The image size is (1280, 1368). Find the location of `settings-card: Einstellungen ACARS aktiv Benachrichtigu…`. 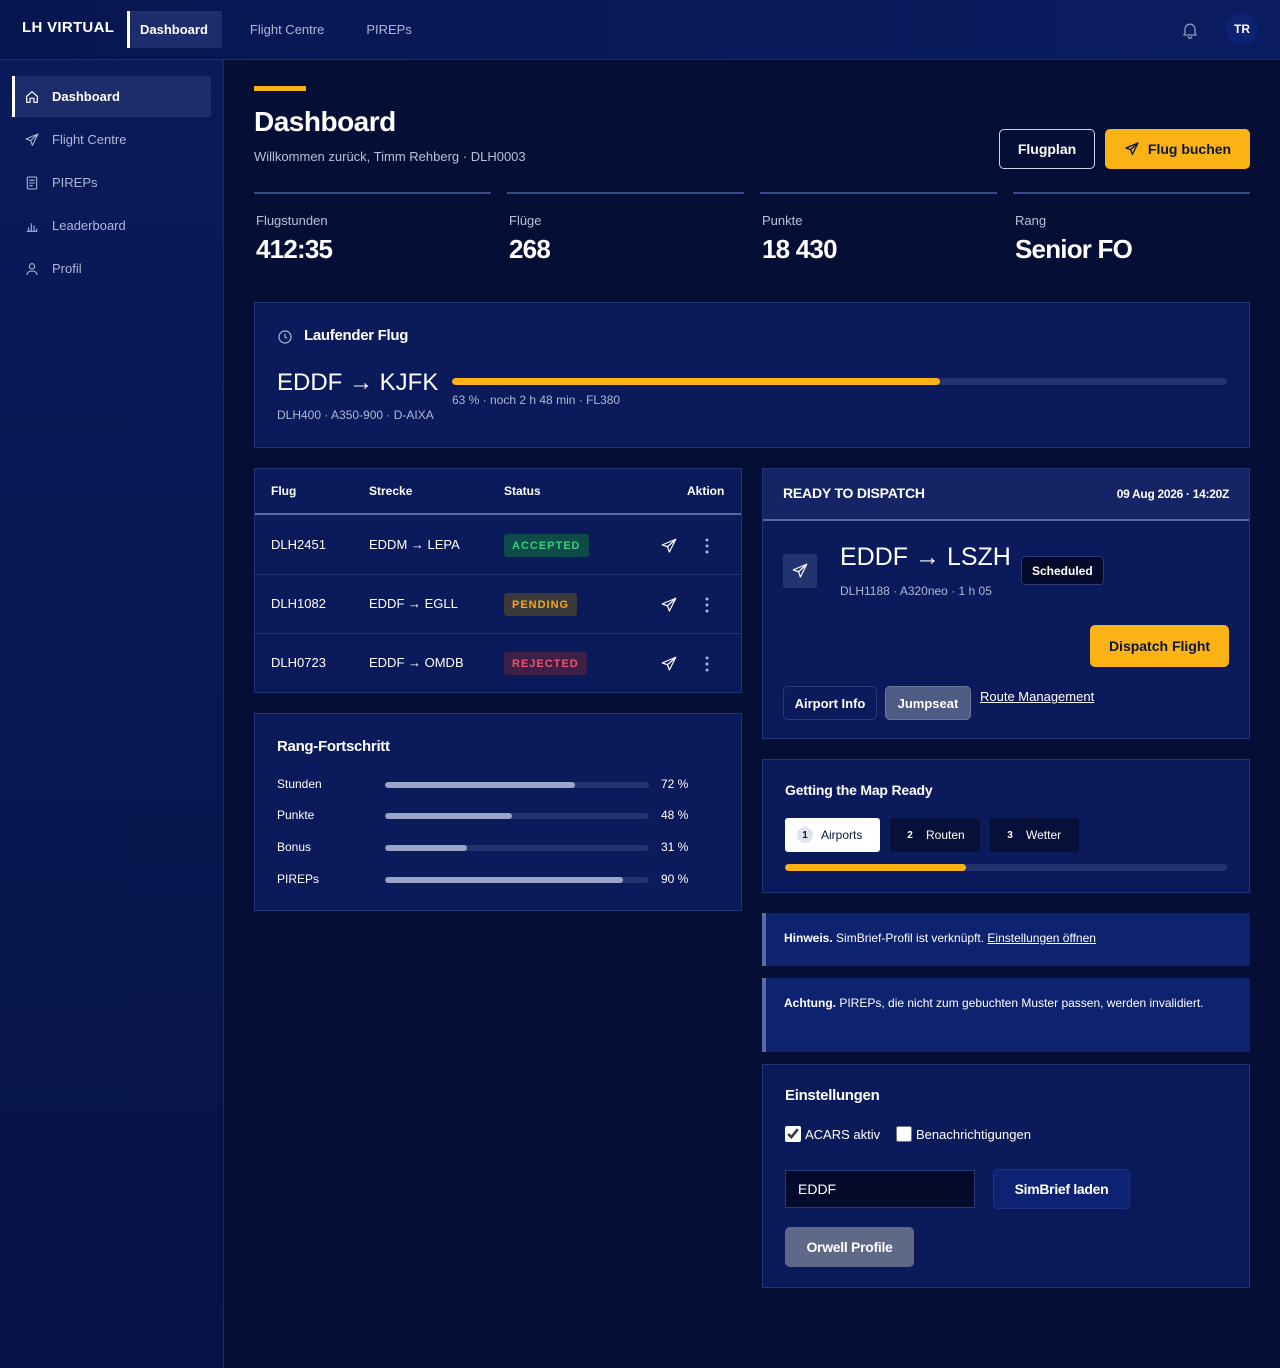

settings-card: Einstellungen ACARS aktiv Benachrichtigu… is located at coordinates (1006, 1176).